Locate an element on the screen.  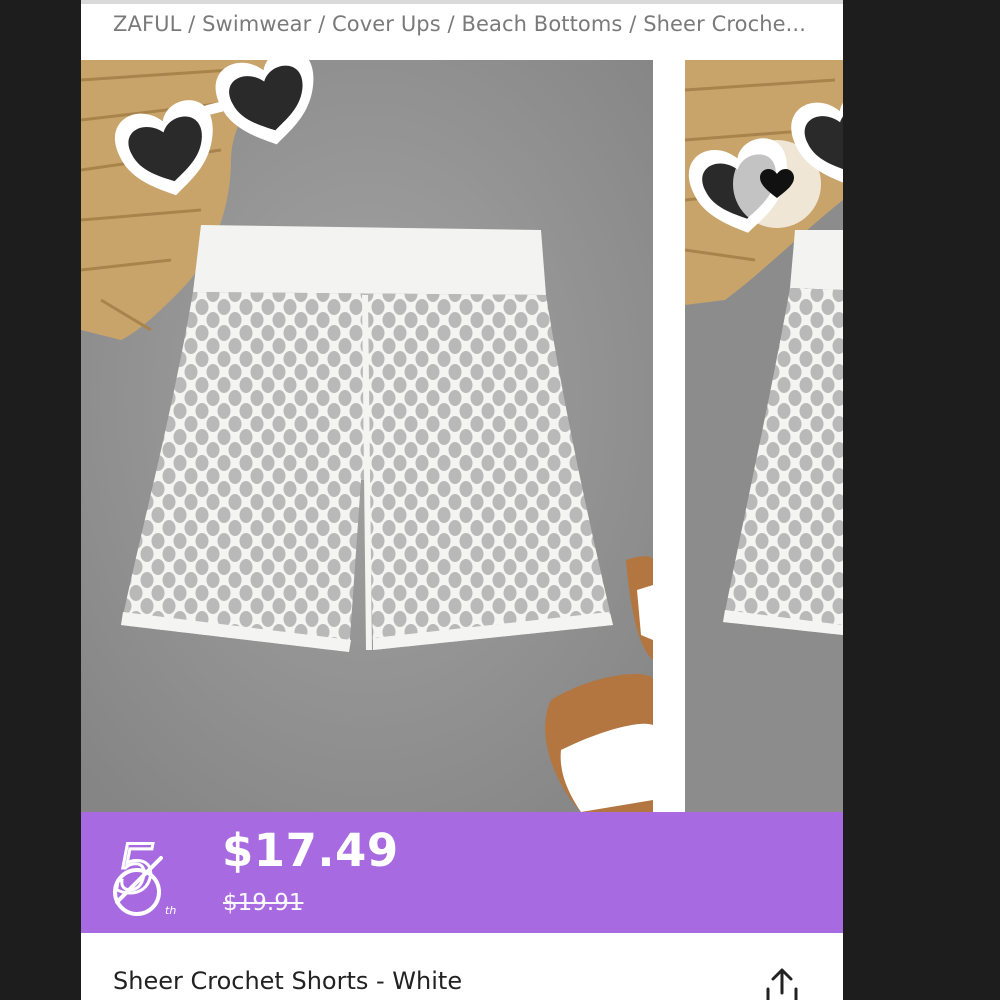
heart-icon is located at coordinates (777, 183).